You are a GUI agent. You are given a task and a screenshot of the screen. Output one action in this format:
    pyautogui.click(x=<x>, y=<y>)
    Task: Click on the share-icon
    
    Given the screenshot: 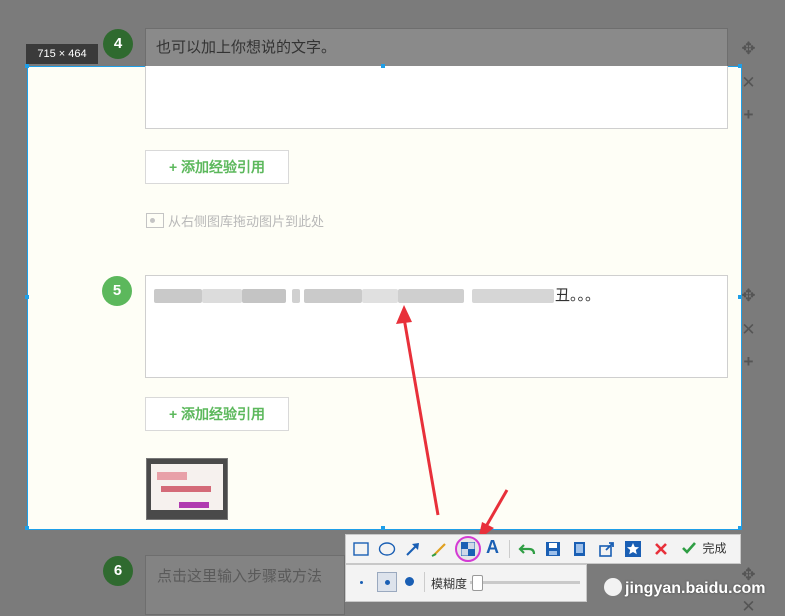 What is the action you would take?
    pyautogui.click(x=607, y=549)
    